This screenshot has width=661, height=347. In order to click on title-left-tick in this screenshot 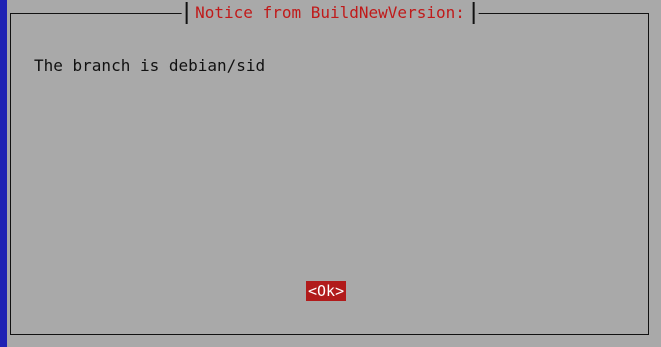, I will do `click(186, 13)`.